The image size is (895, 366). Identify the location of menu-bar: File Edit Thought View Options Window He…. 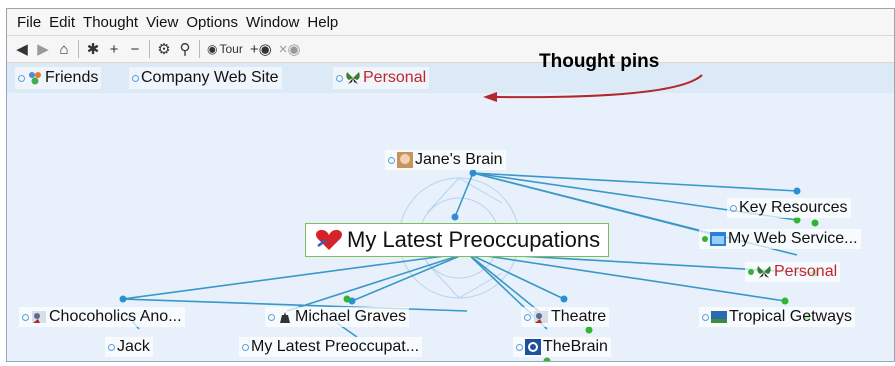
(450, 22).